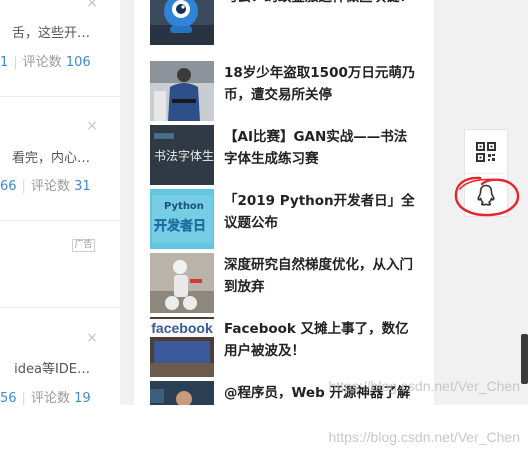 This screenshot has width=528, height=457. I want to click on article-title: 18岁少年盗取1500万日元萌乃币，遭交易所关停, so click(322, 84).